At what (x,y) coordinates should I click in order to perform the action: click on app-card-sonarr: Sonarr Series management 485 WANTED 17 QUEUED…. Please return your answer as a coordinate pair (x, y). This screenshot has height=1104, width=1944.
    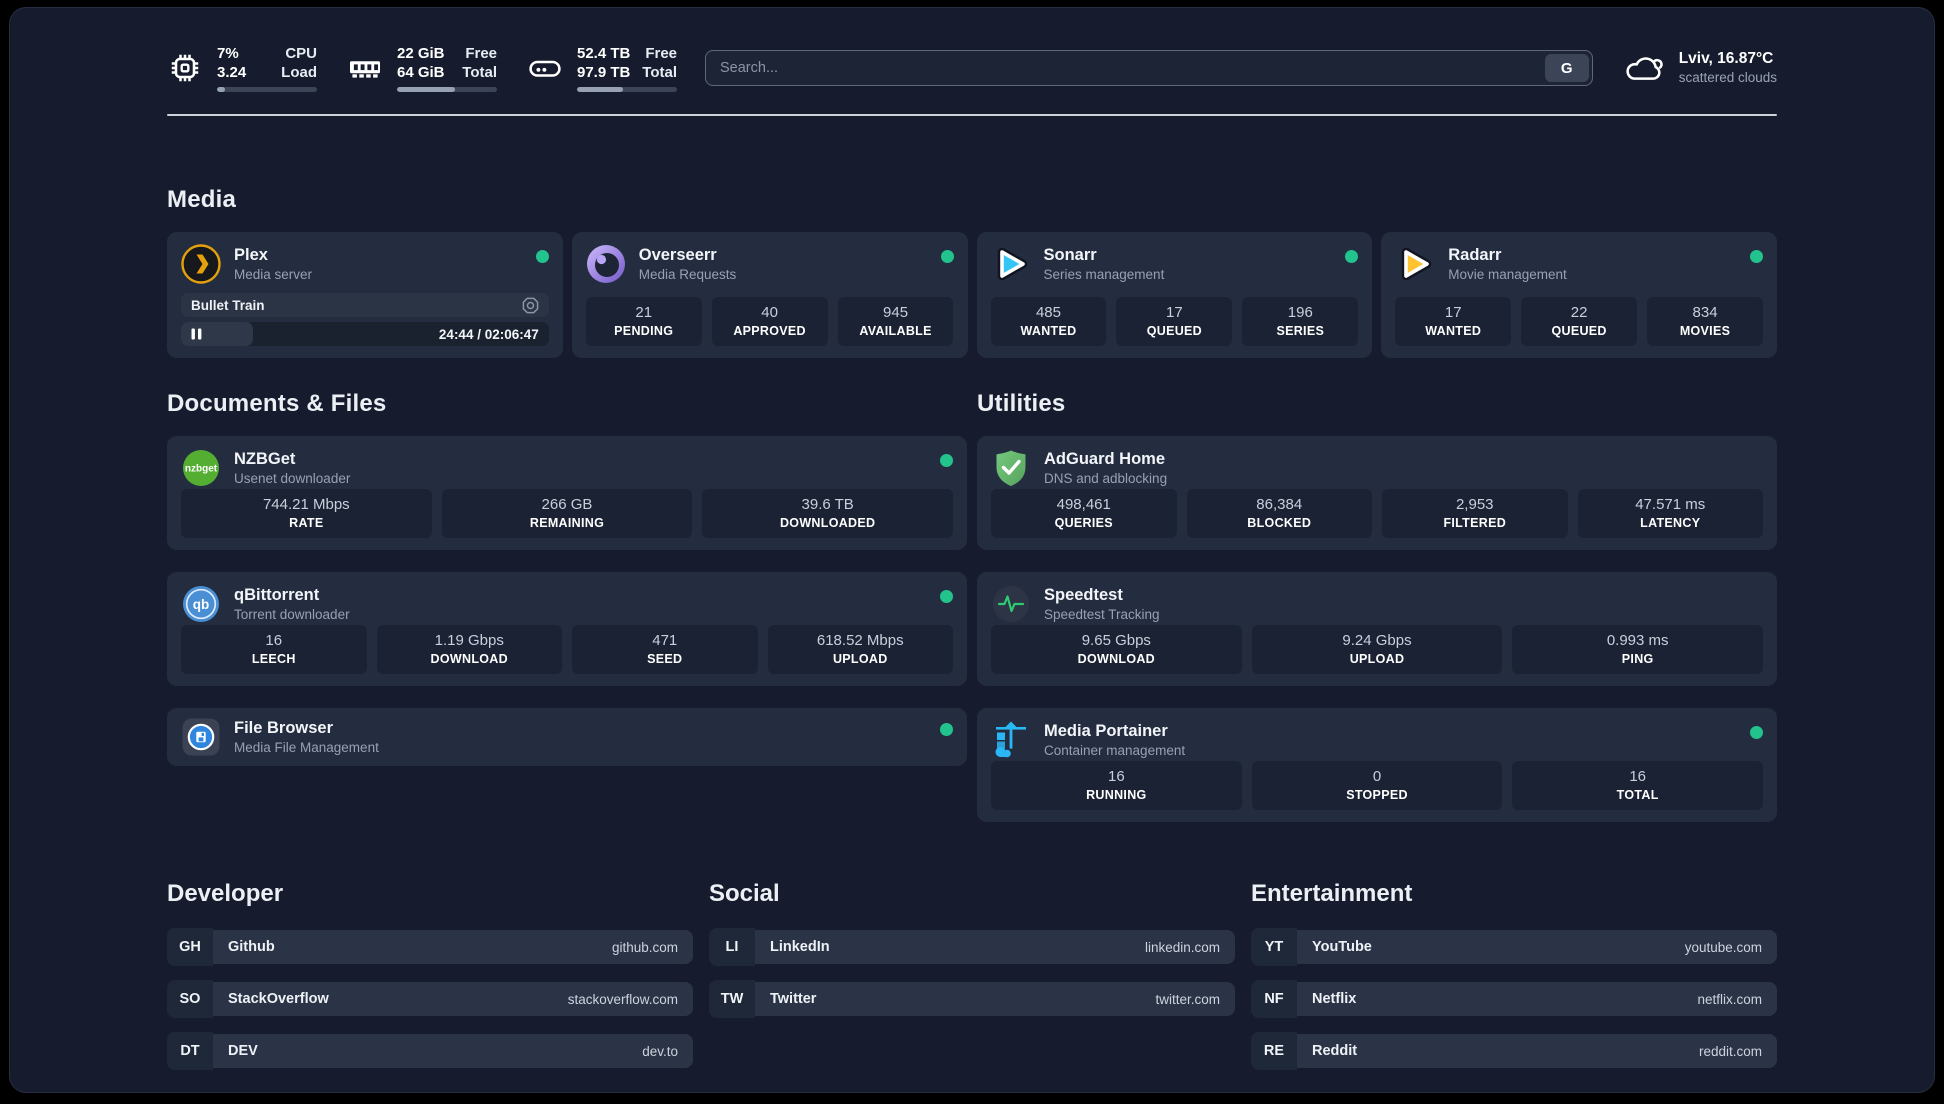
    Looking at the image, I should click on (1174, 295).